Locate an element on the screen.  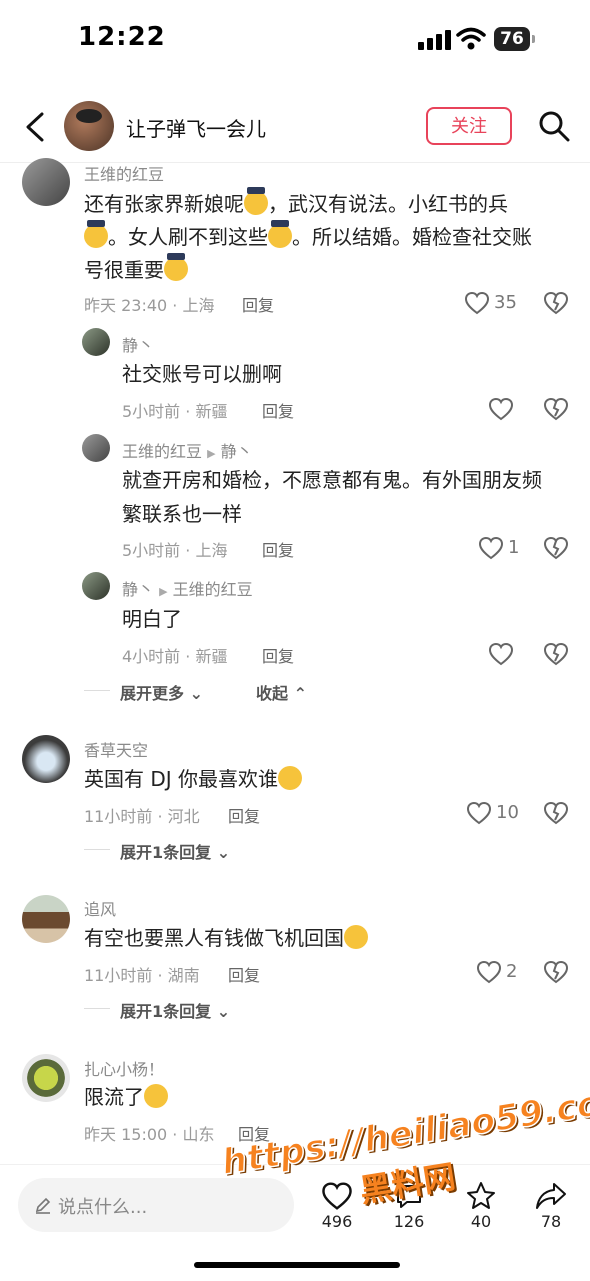
wifi-icon is located at coordinates (471, 38).